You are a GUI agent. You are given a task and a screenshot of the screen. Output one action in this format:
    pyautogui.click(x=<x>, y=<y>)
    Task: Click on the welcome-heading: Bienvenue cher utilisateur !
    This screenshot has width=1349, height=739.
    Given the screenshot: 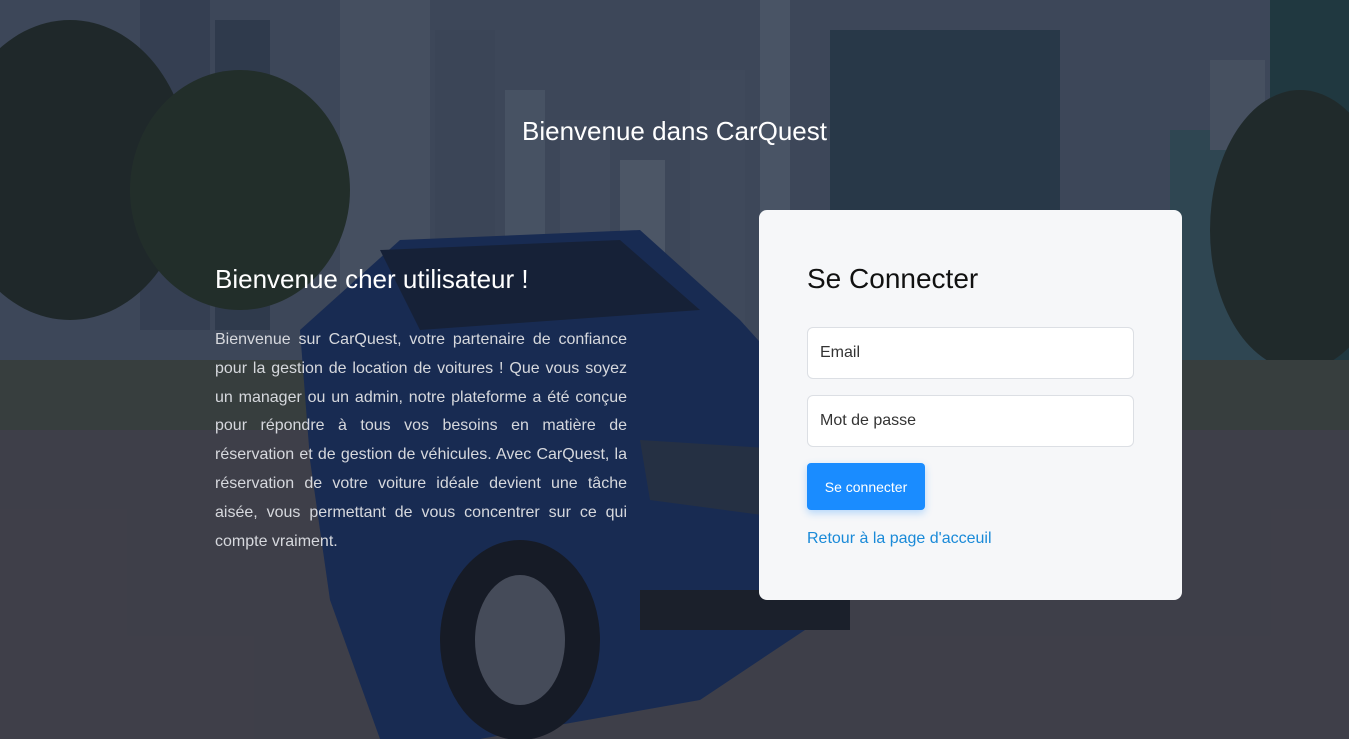 What is the action you would take?
    pyautogui.click(x=372, y=279)
    